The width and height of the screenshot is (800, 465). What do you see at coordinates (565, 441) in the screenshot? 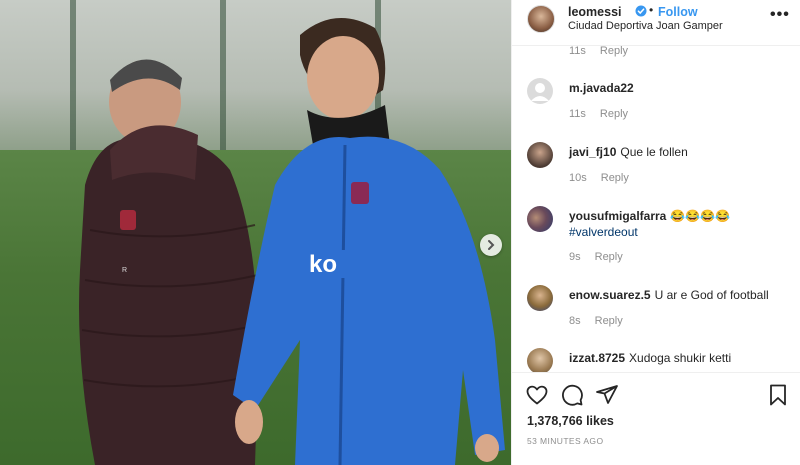
I see `post-timestamp: 53 MINUTES AGO` at bounding box center [565, 441].